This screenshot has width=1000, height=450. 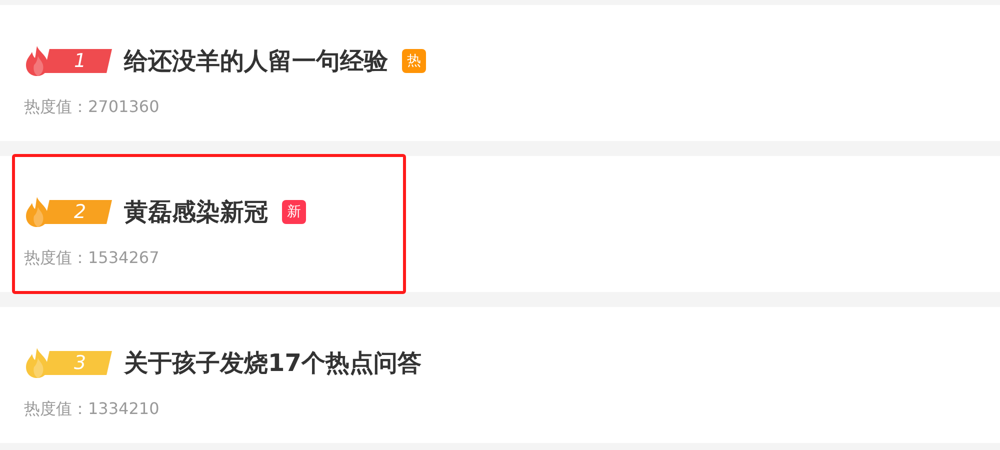 I want to click on heat-value: 热度值：2701360, so click(x=92, y=106).